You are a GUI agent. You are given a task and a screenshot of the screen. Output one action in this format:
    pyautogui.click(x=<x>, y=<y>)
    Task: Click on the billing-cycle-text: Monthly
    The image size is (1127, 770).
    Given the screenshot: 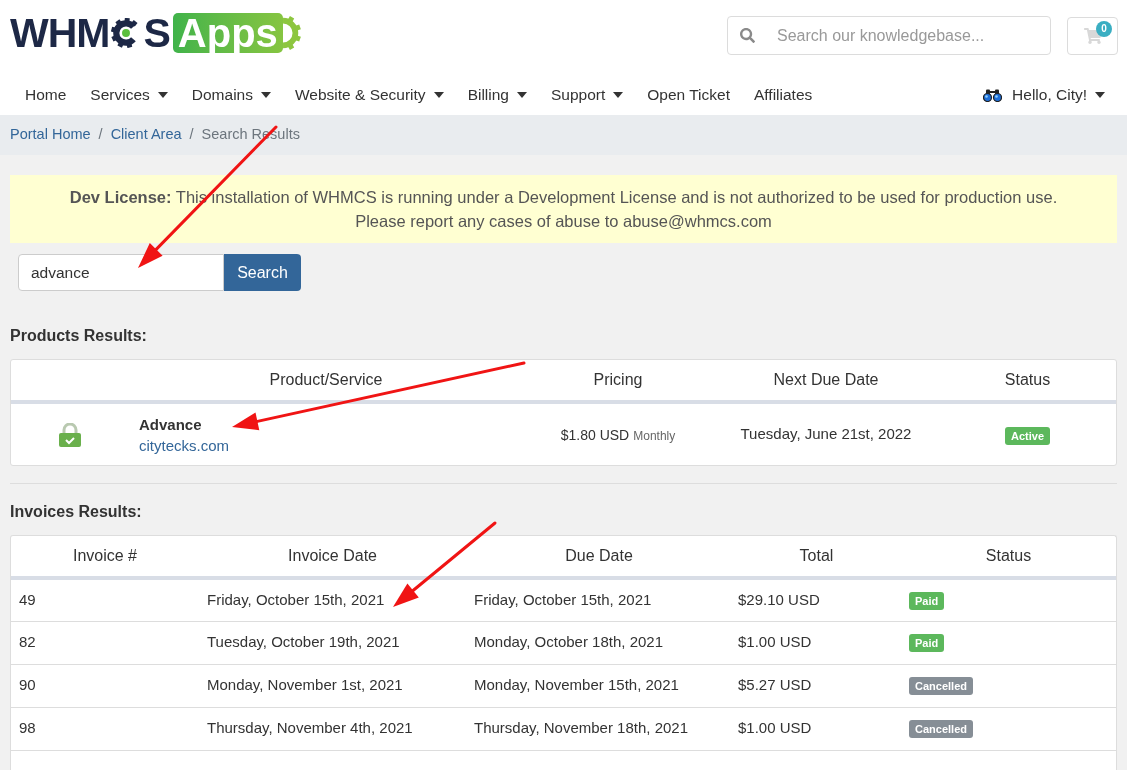 What is the action you would take?
    pyautogui.click(x=654, y=435)
    